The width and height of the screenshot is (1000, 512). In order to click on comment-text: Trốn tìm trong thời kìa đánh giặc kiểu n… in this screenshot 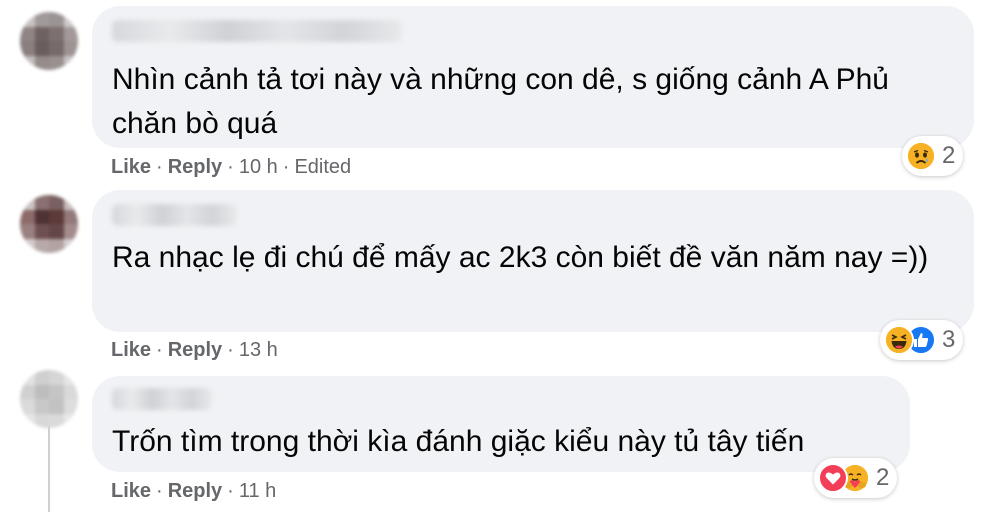, I will do `click(458, 441)`.